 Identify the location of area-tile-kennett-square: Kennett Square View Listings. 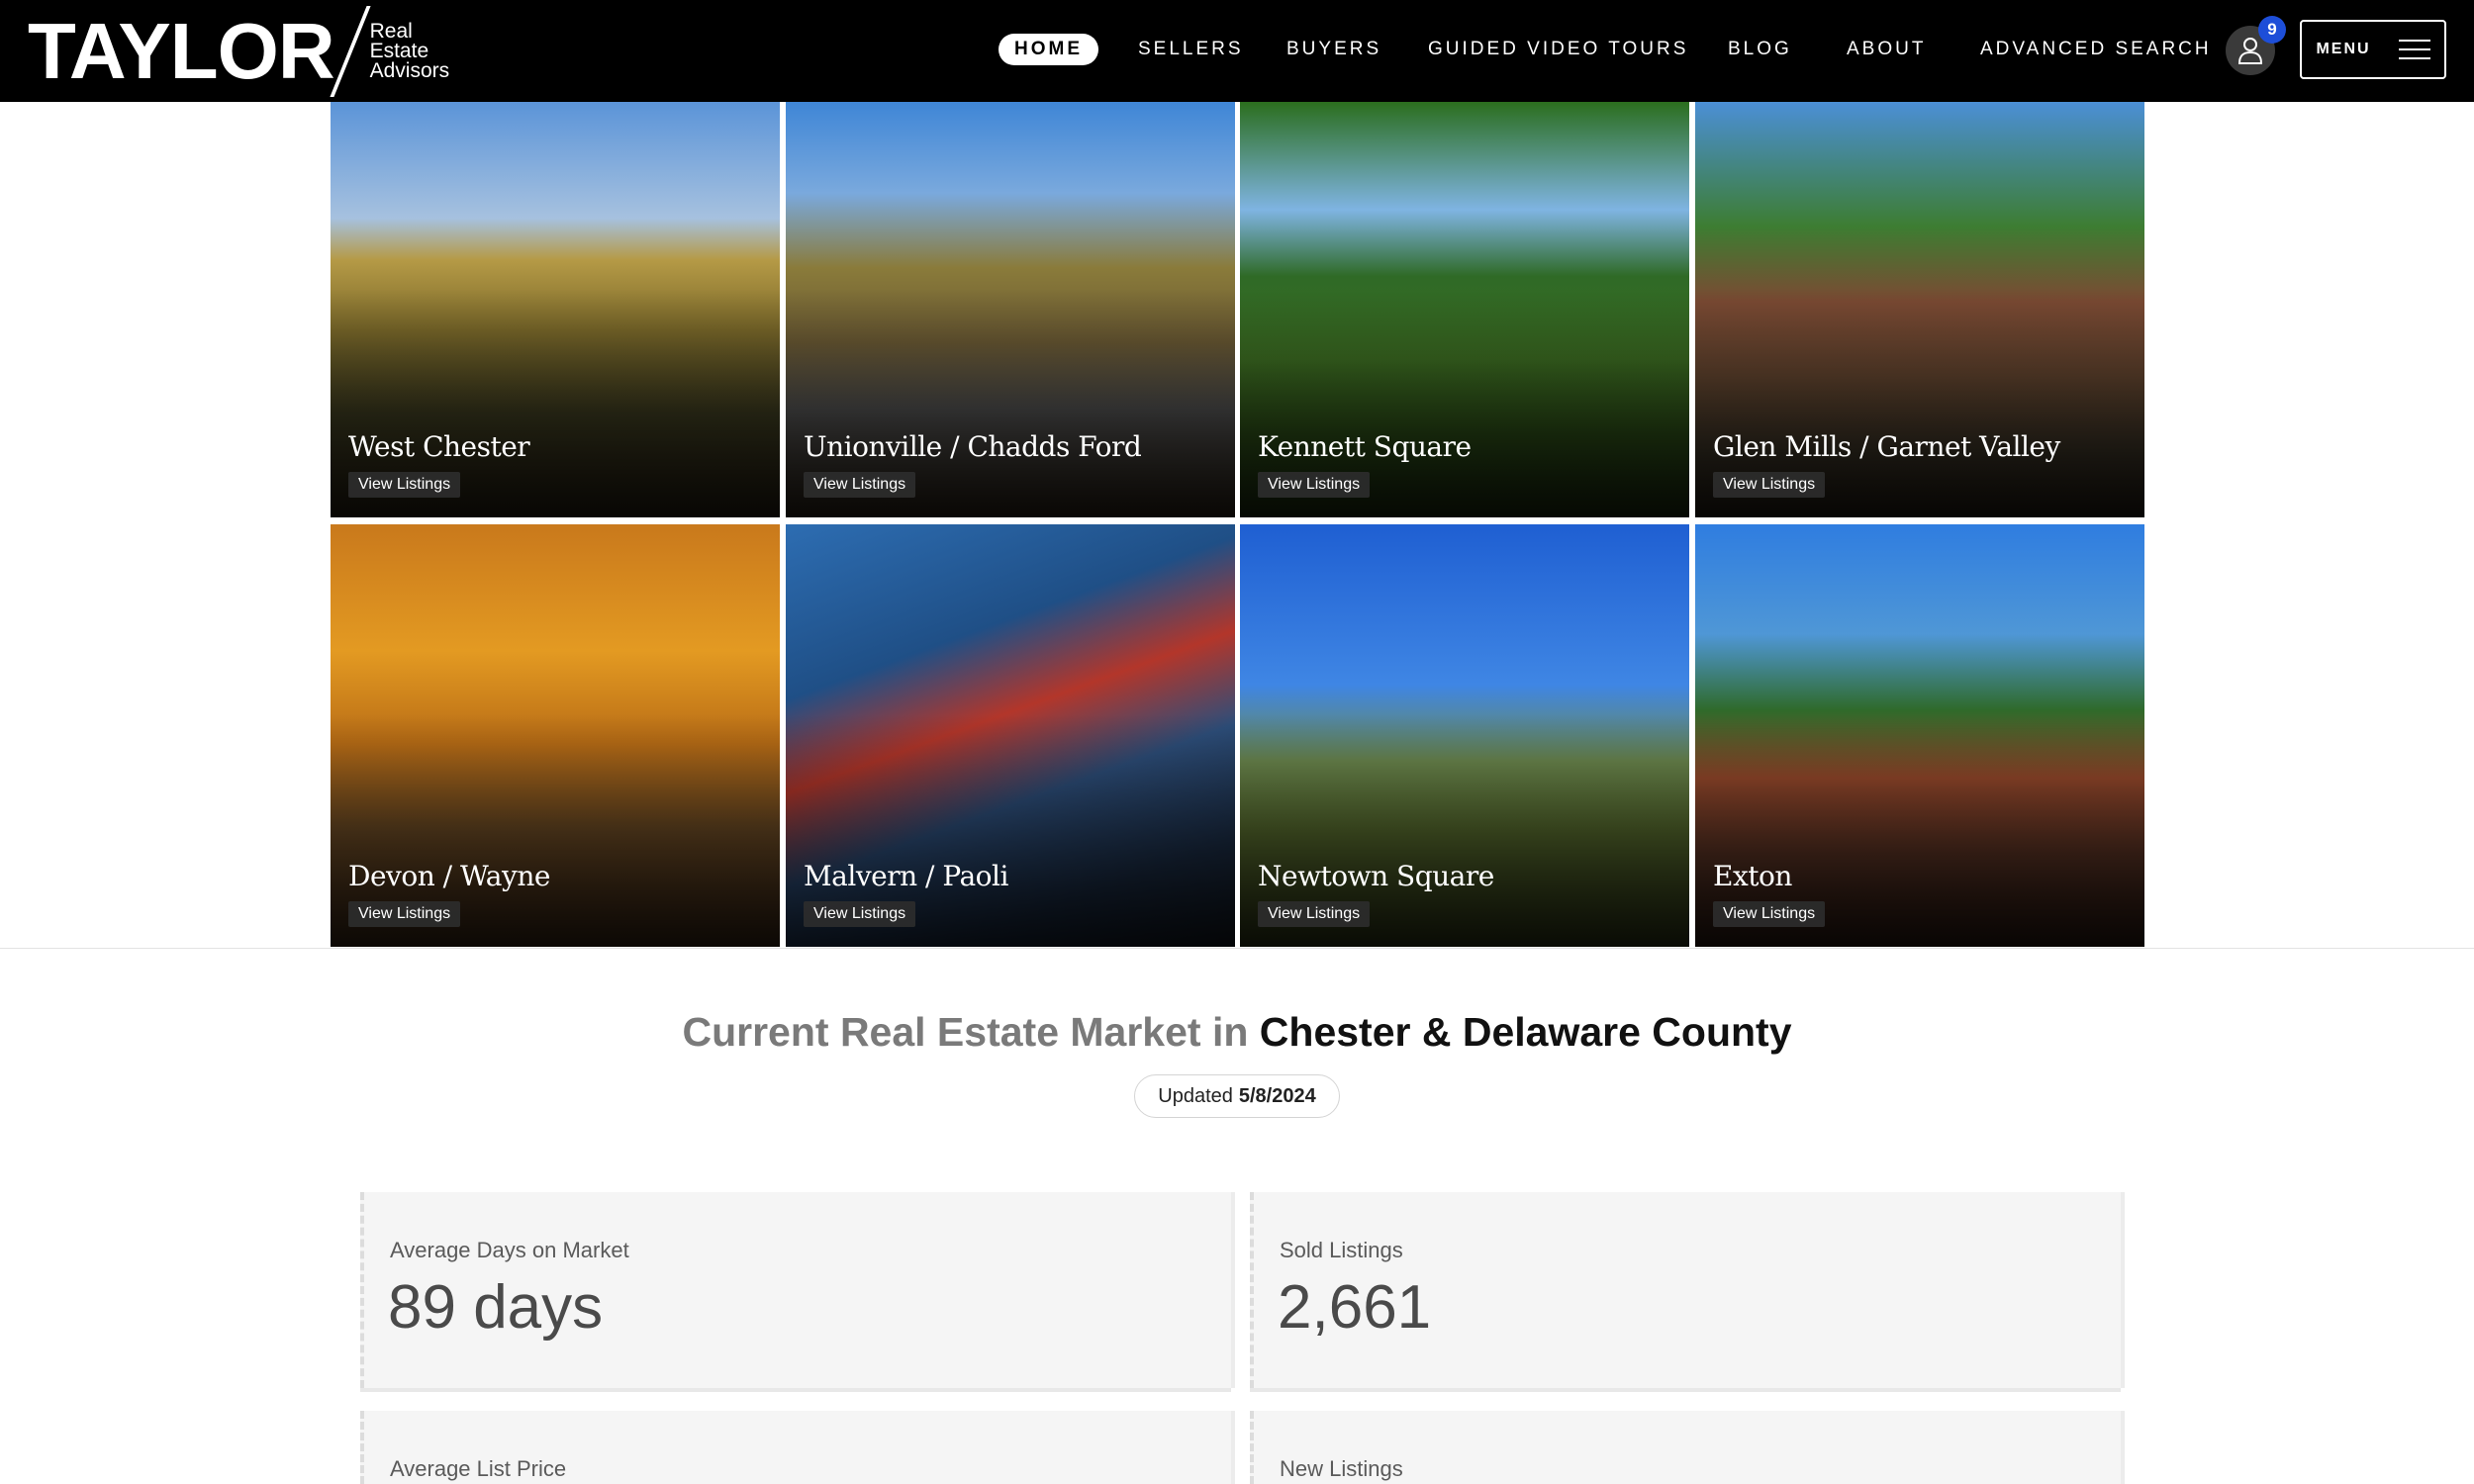
(1465, 309).